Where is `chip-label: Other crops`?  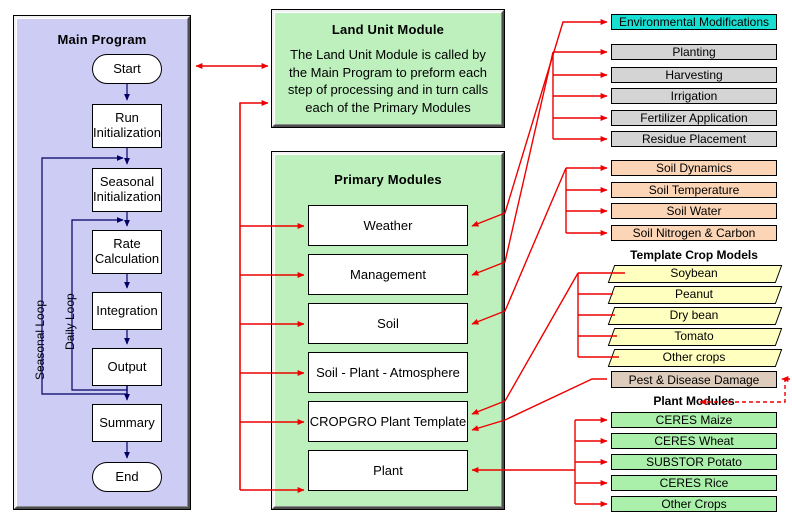
chip-label: Other crops is located at coordinates (694, 357).